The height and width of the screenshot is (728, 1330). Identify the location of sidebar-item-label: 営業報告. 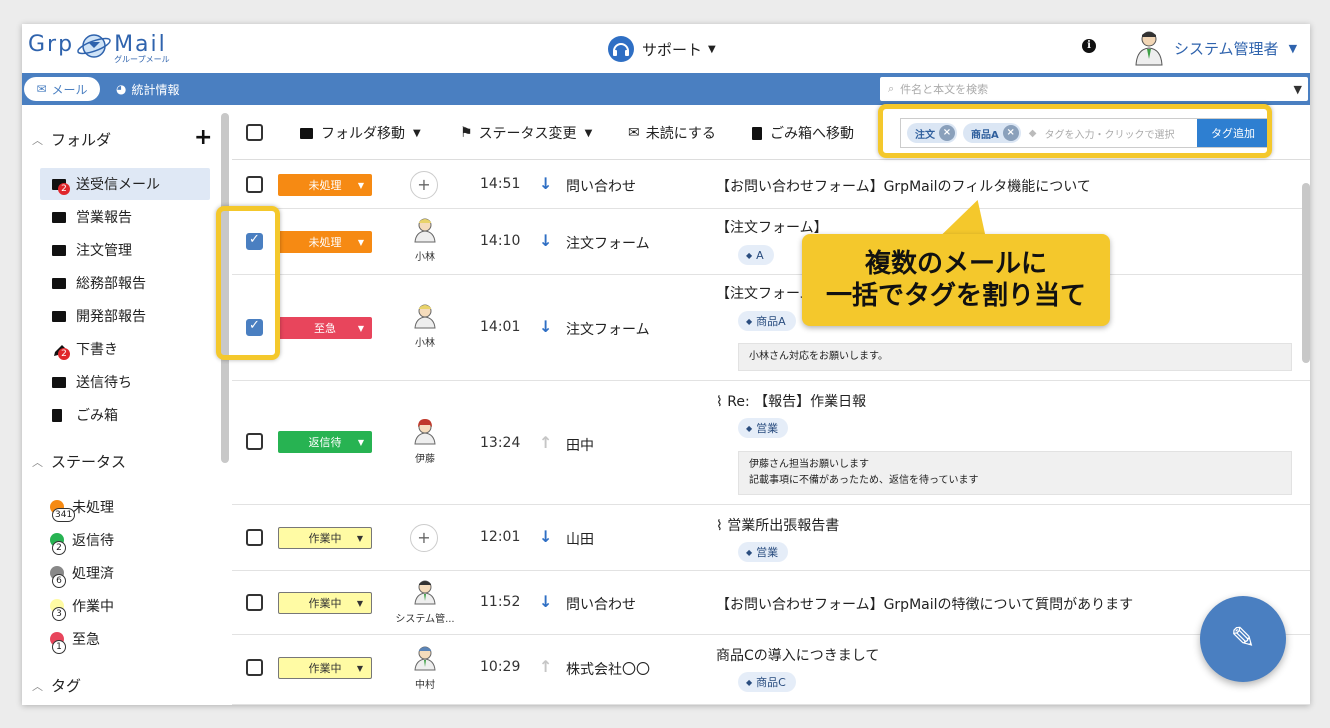
(104, 218).